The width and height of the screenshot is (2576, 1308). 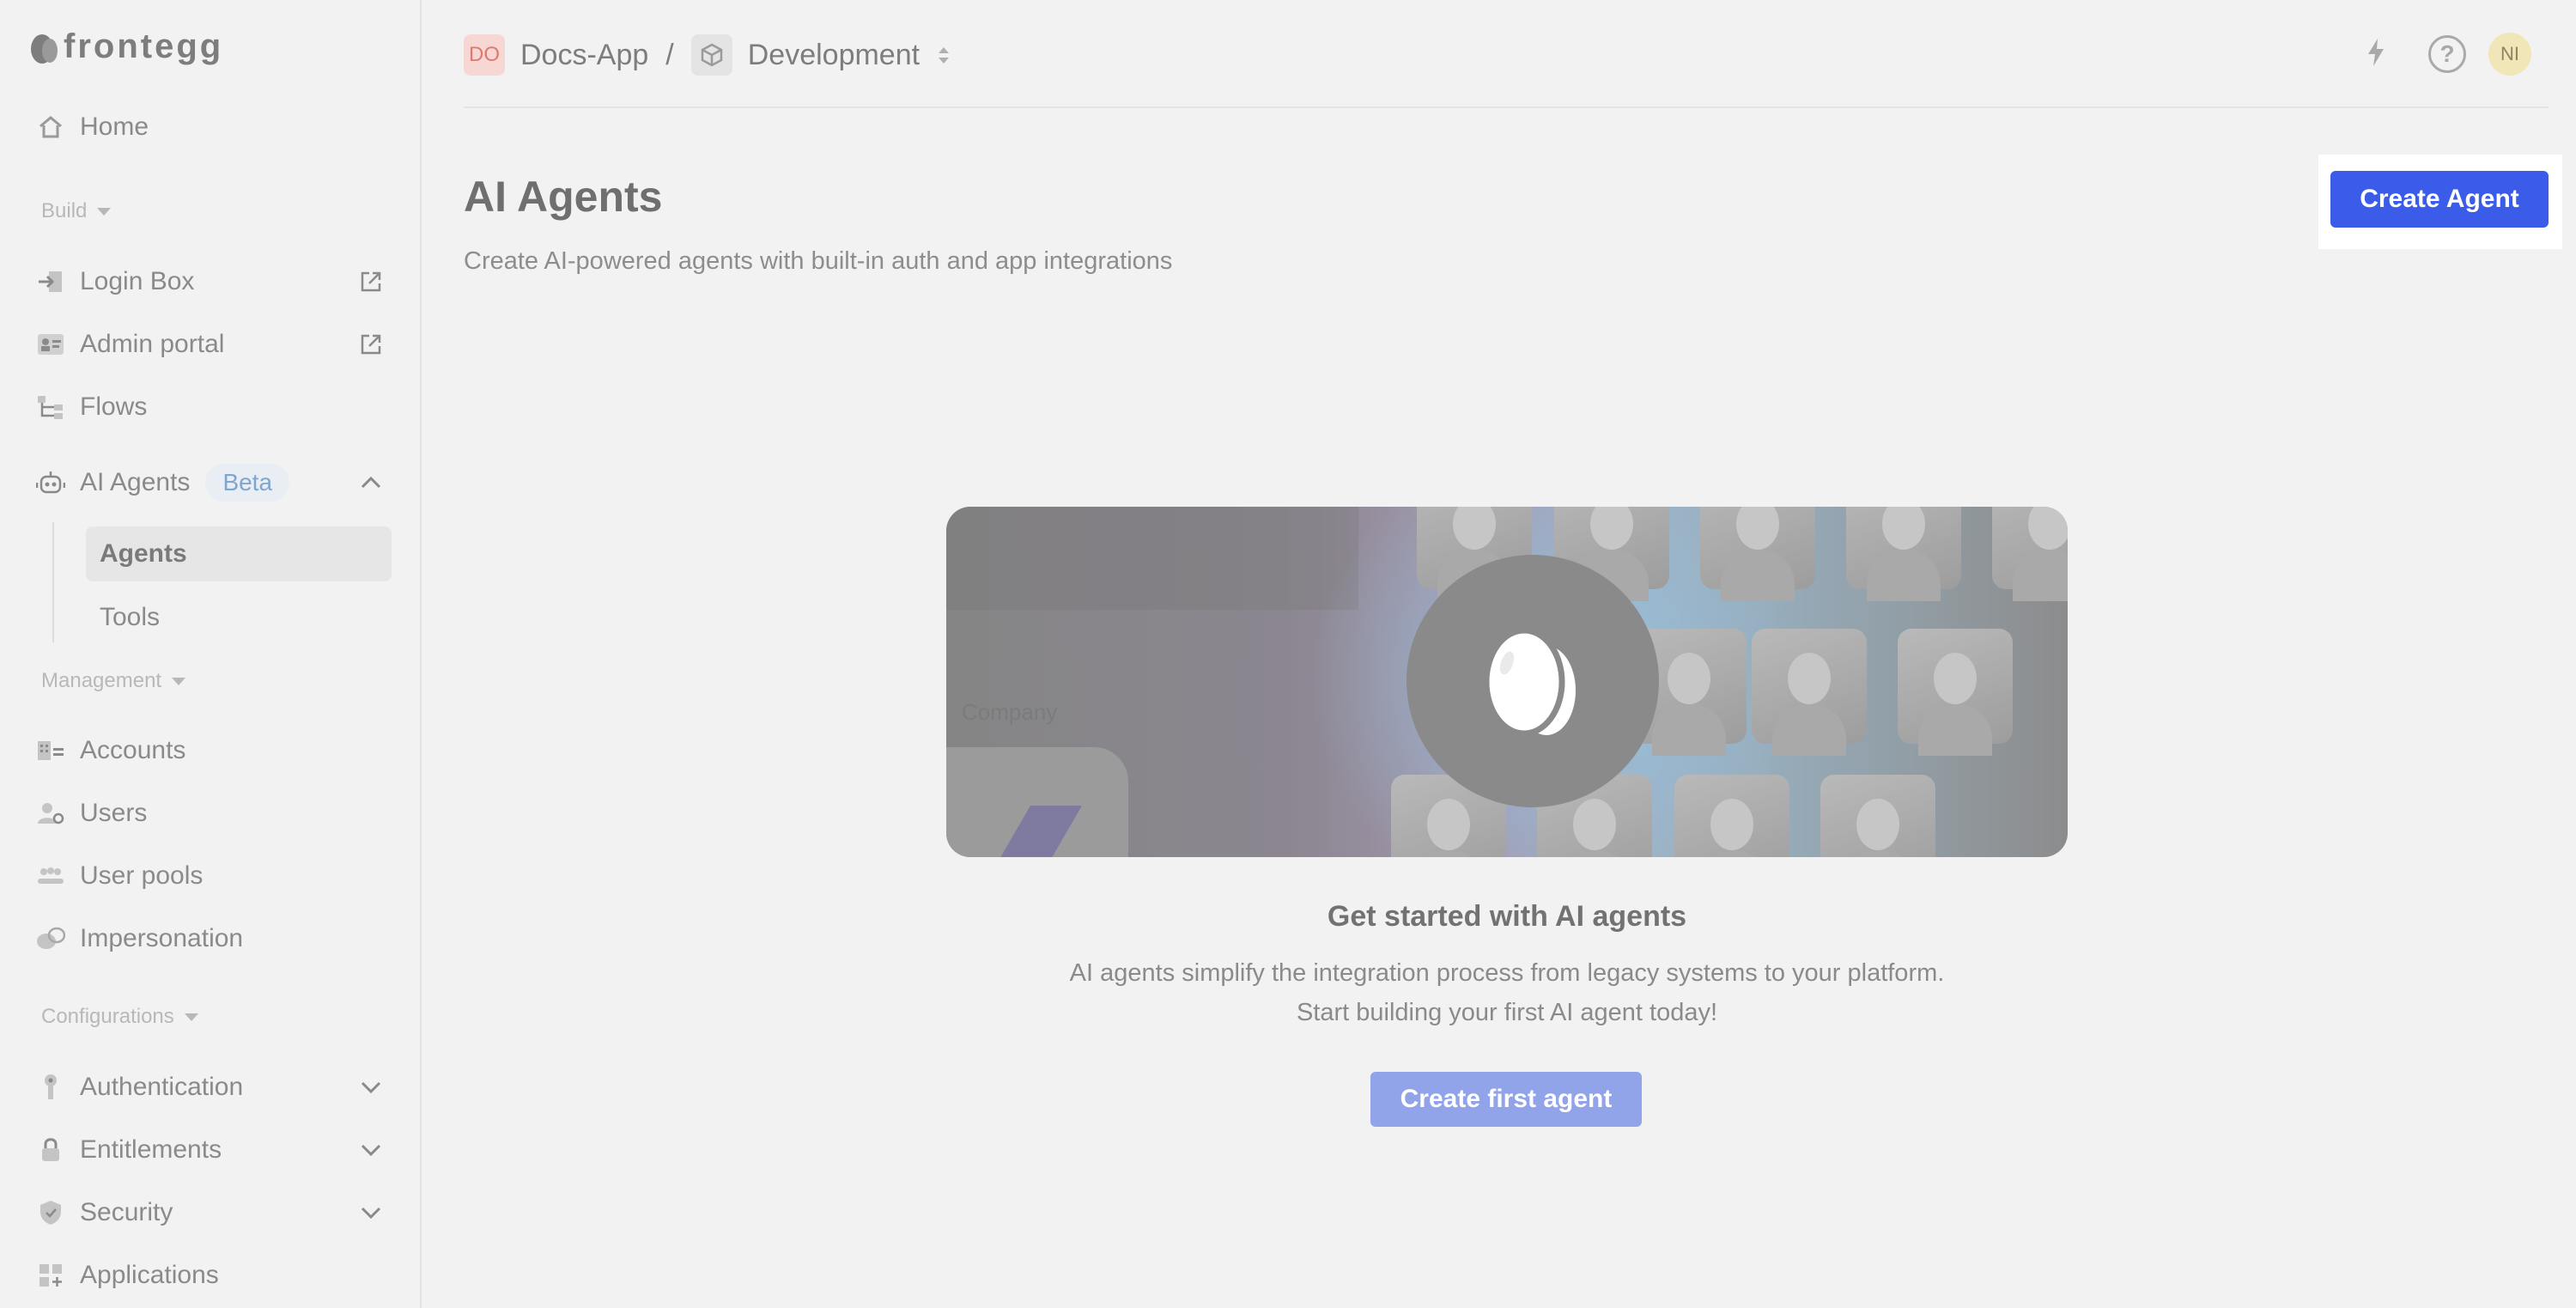 What do you see at coordinates (114, 127) in the screenshot?
I see `sidebar-item-label: Home` at bounding box center [114, 127].